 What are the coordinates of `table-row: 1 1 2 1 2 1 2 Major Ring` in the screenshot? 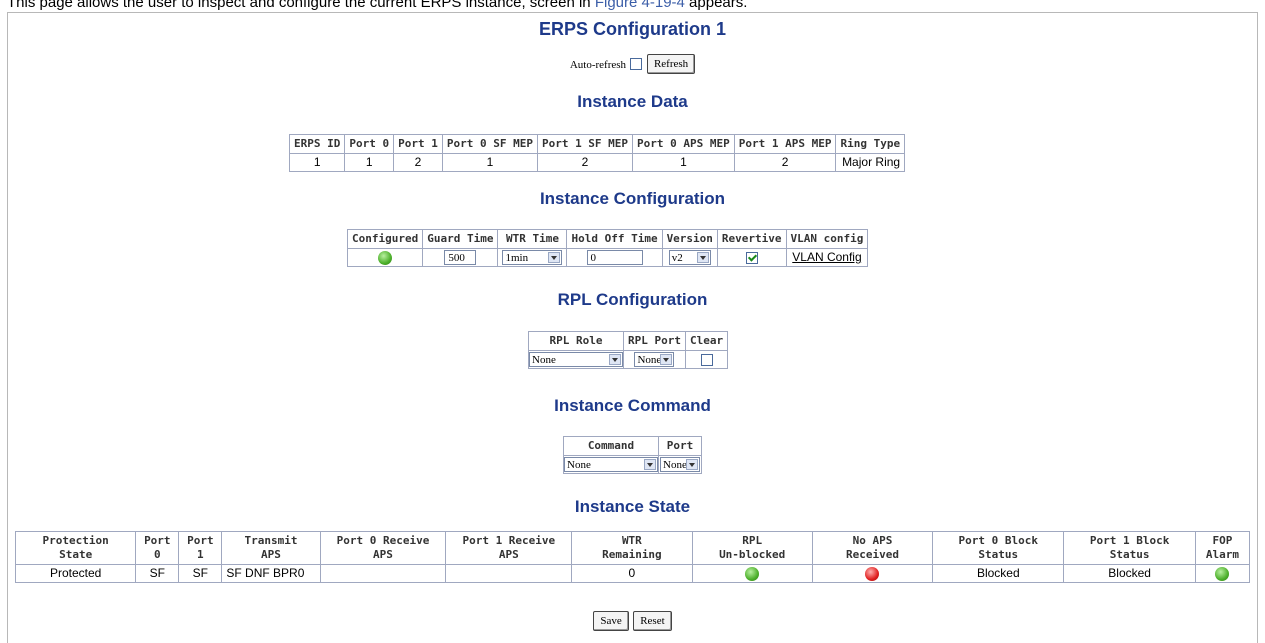 It's located at (597, 162).